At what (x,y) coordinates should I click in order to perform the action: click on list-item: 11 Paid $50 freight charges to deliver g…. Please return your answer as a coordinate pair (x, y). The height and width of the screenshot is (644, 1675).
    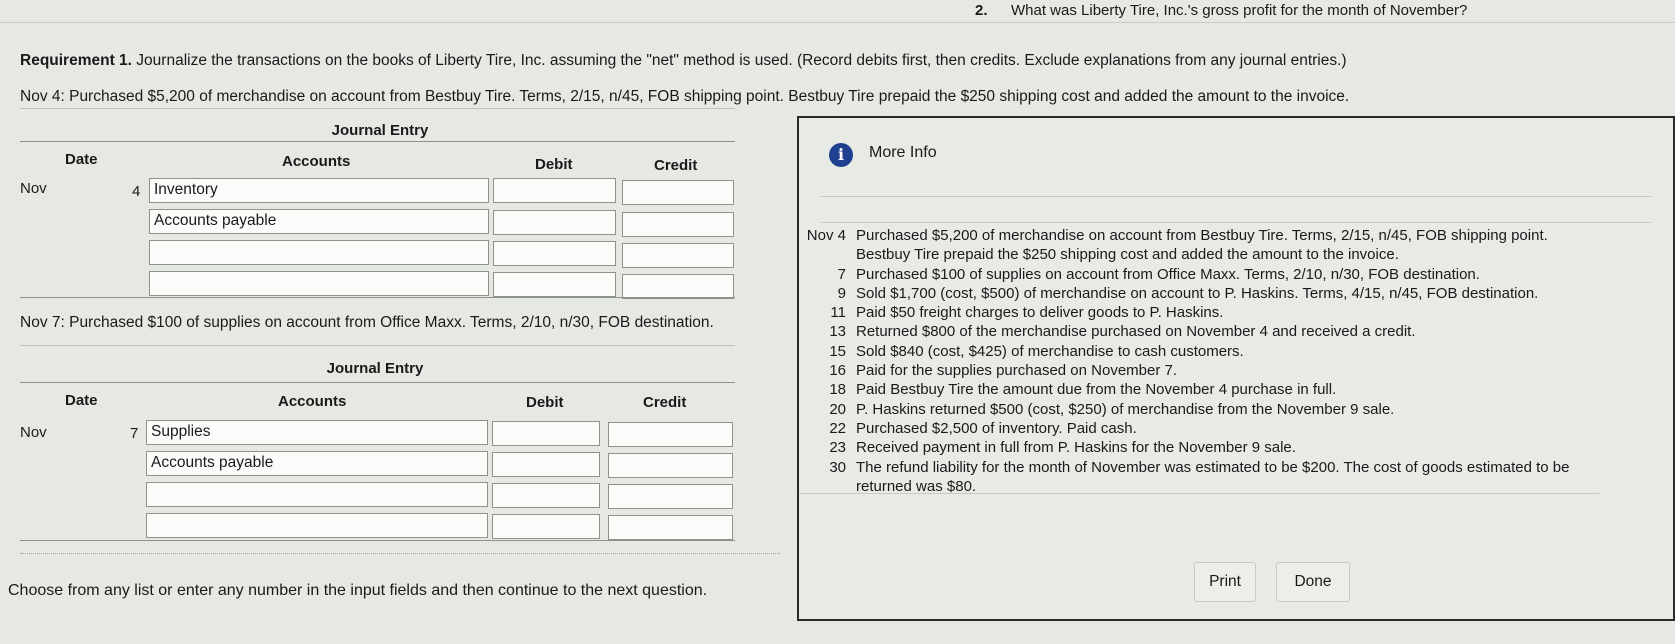
    Looking at the image, I should click on (1222, 312).